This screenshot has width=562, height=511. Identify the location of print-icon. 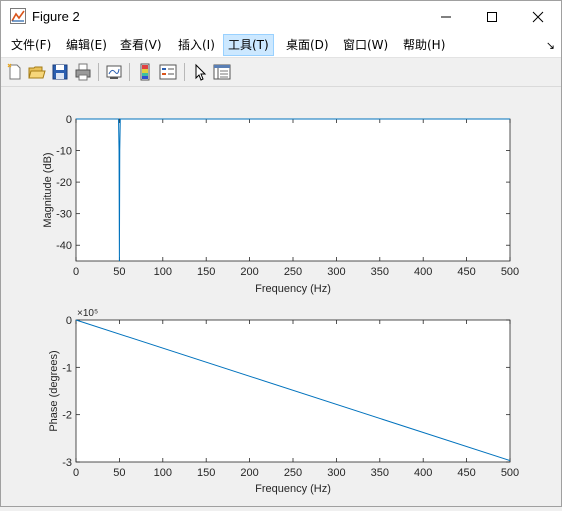
(83, 72).